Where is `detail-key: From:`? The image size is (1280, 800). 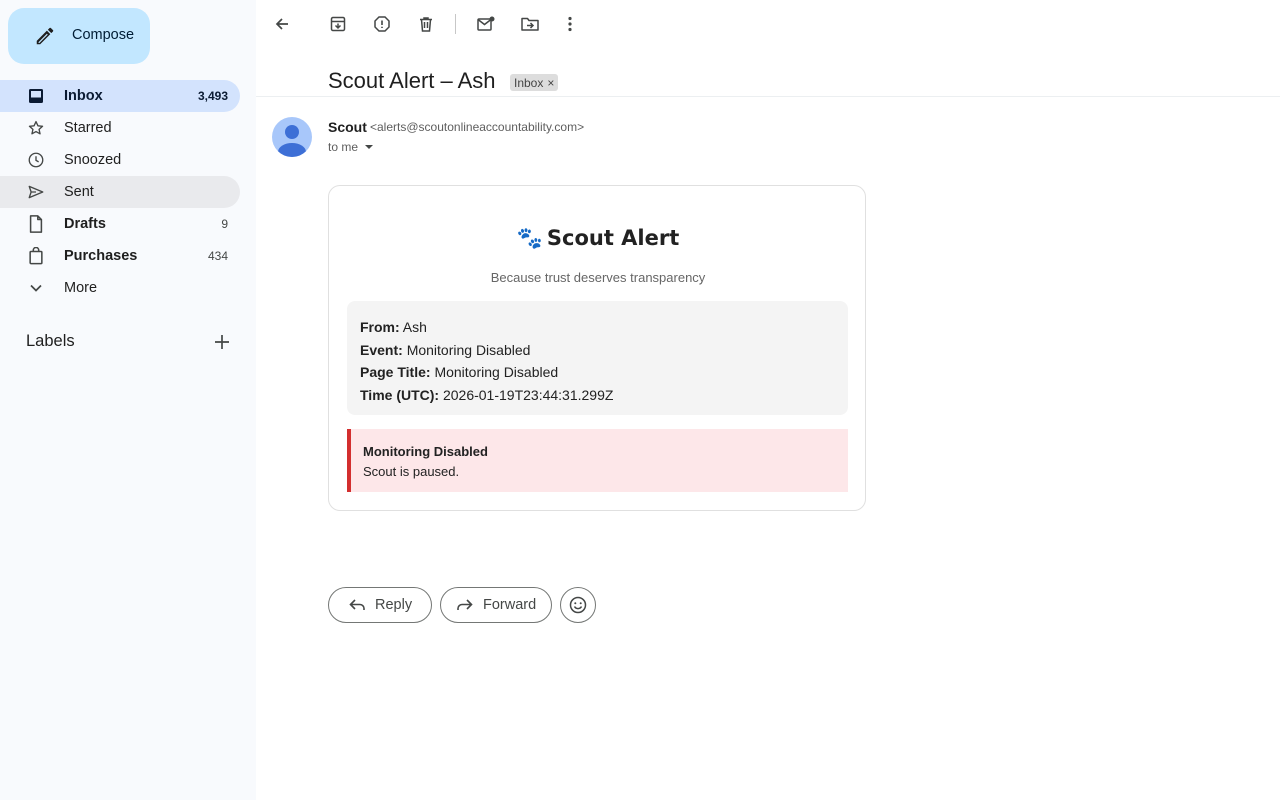
detail-key: From: is located at coordinates (380, 327).